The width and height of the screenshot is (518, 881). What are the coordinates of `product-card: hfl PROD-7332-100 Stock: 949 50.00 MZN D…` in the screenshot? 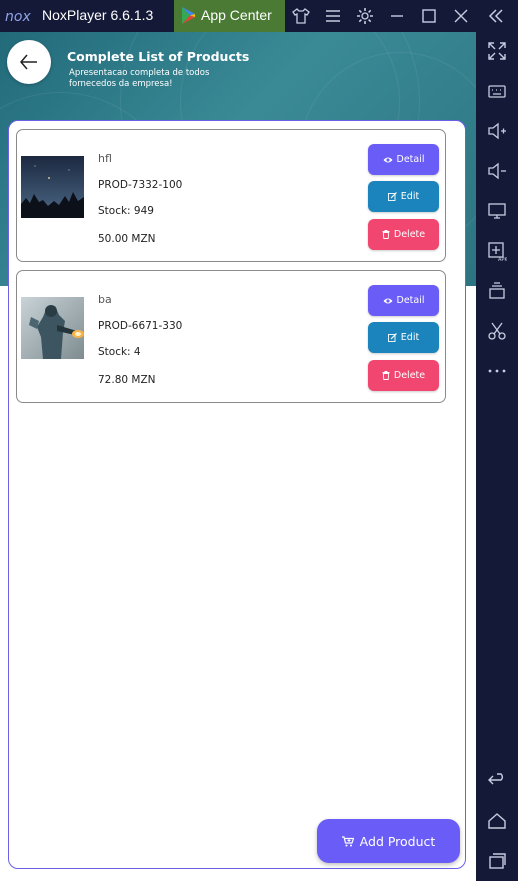 It's located at (231, 195).